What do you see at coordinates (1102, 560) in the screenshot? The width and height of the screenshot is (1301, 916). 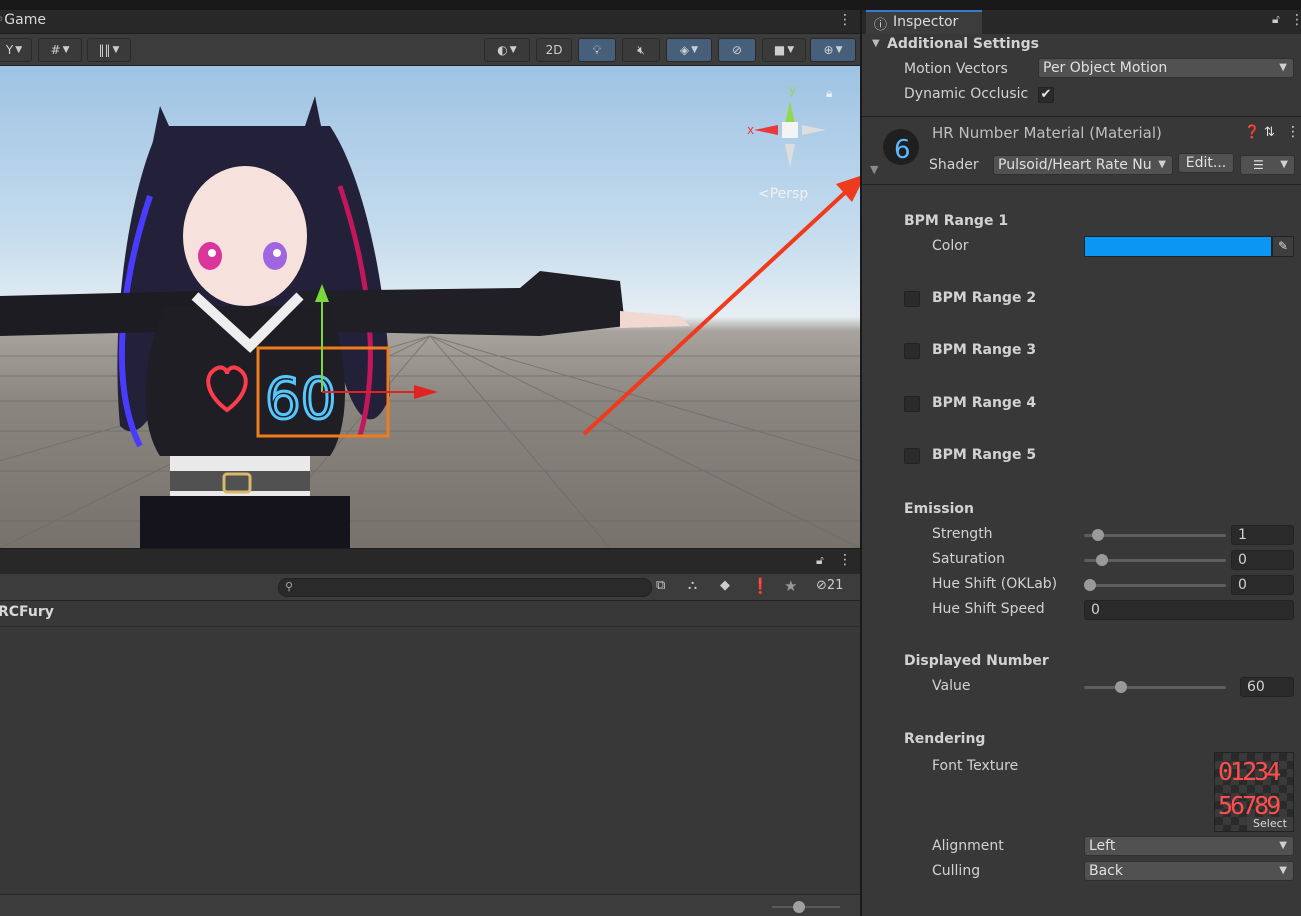 I see `saturation-slider-knob` at bounding box center [1102, 560].